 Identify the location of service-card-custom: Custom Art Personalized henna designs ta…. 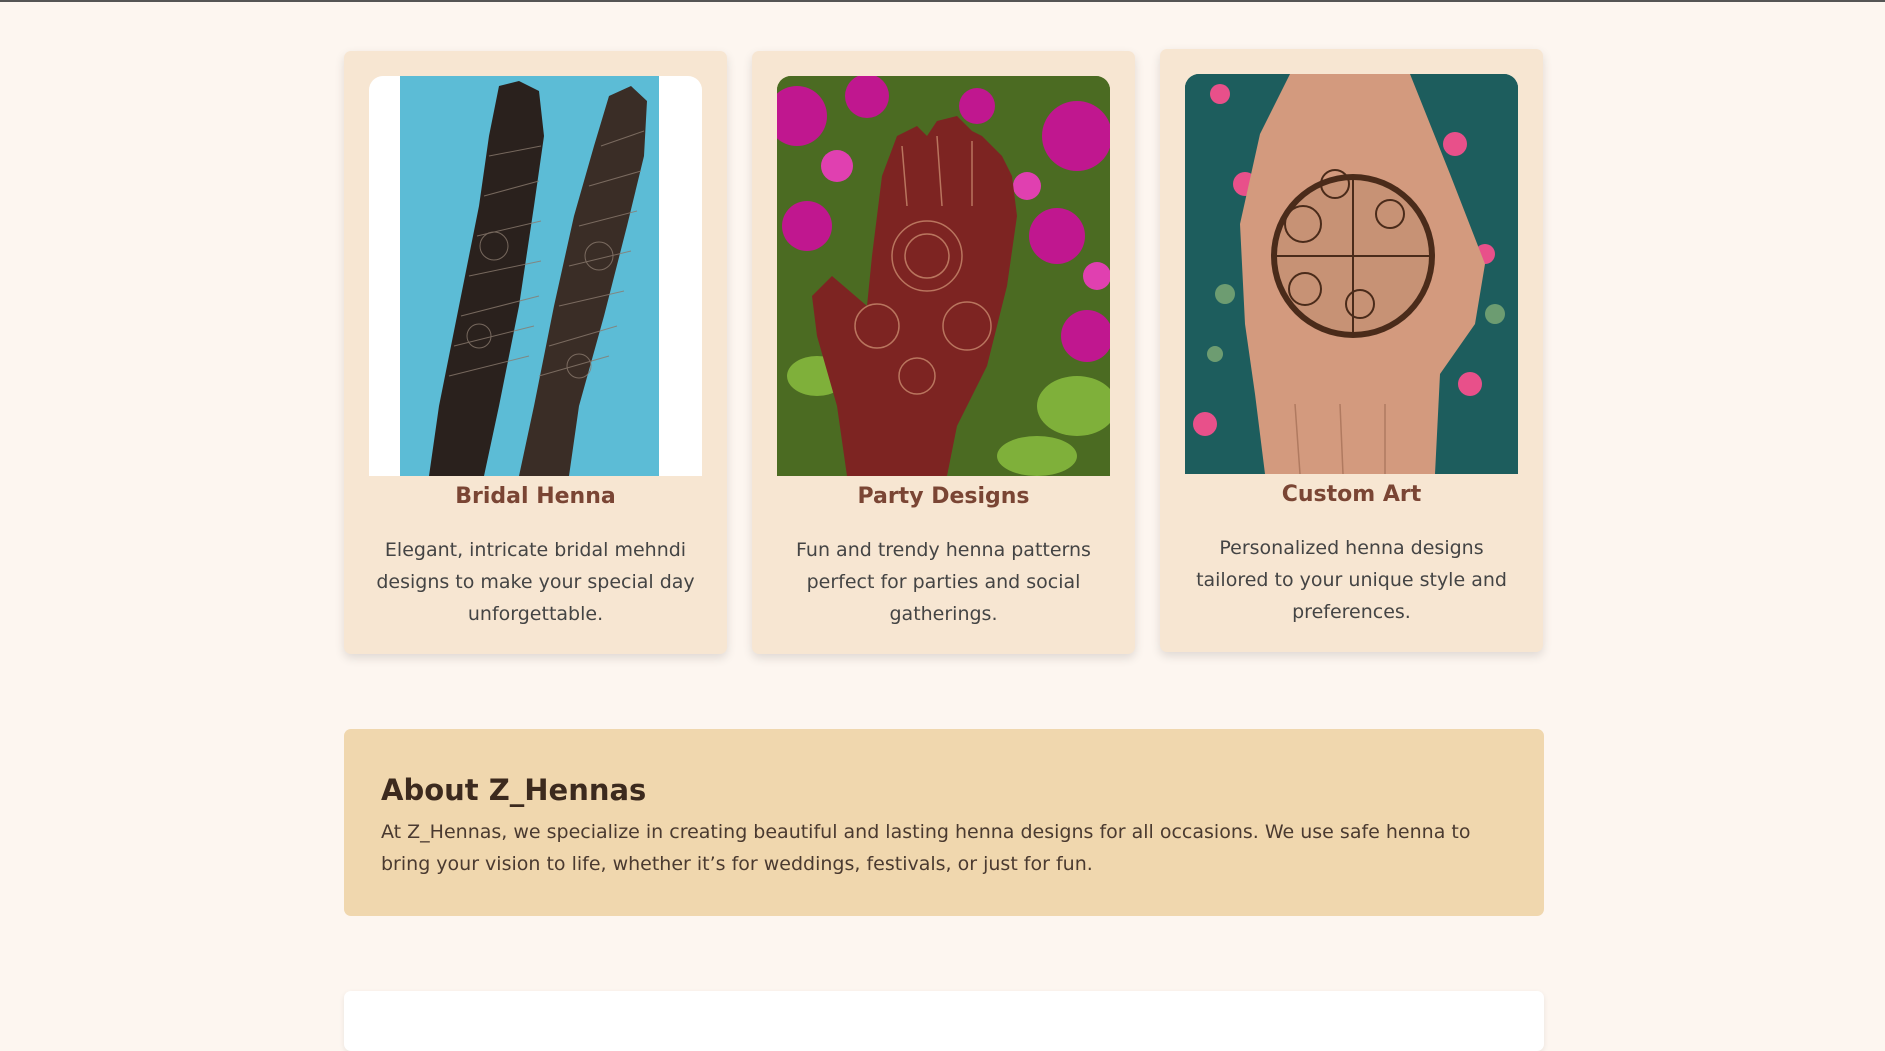
(1351, 350).